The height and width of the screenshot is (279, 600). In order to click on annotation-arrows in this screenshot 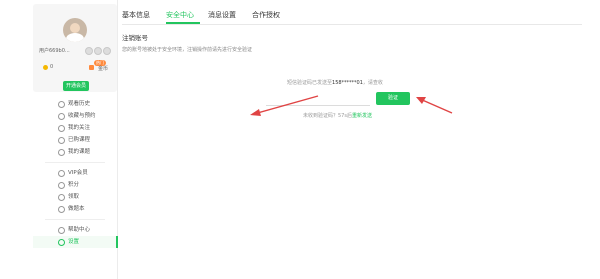, I will do `click(351, 105)`.